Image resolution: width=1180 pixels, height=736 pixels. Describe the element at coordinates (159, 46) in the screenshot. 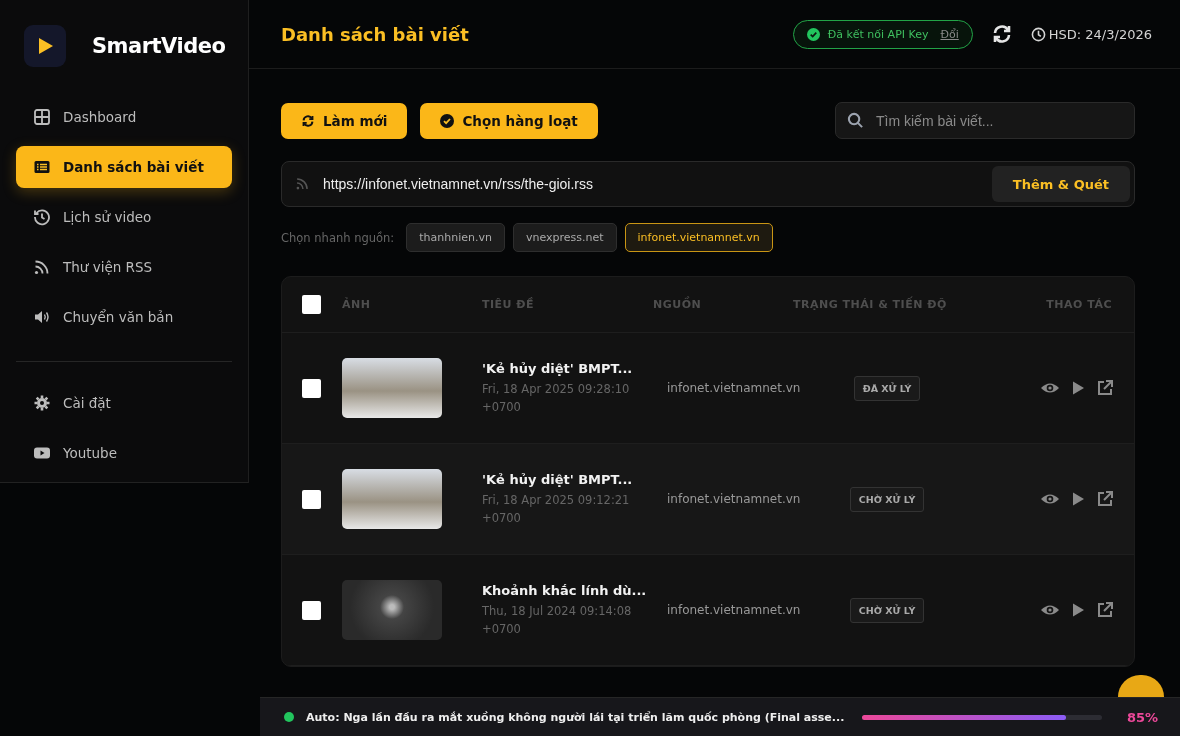

I see `brand-name: SmartVideo` at that location.